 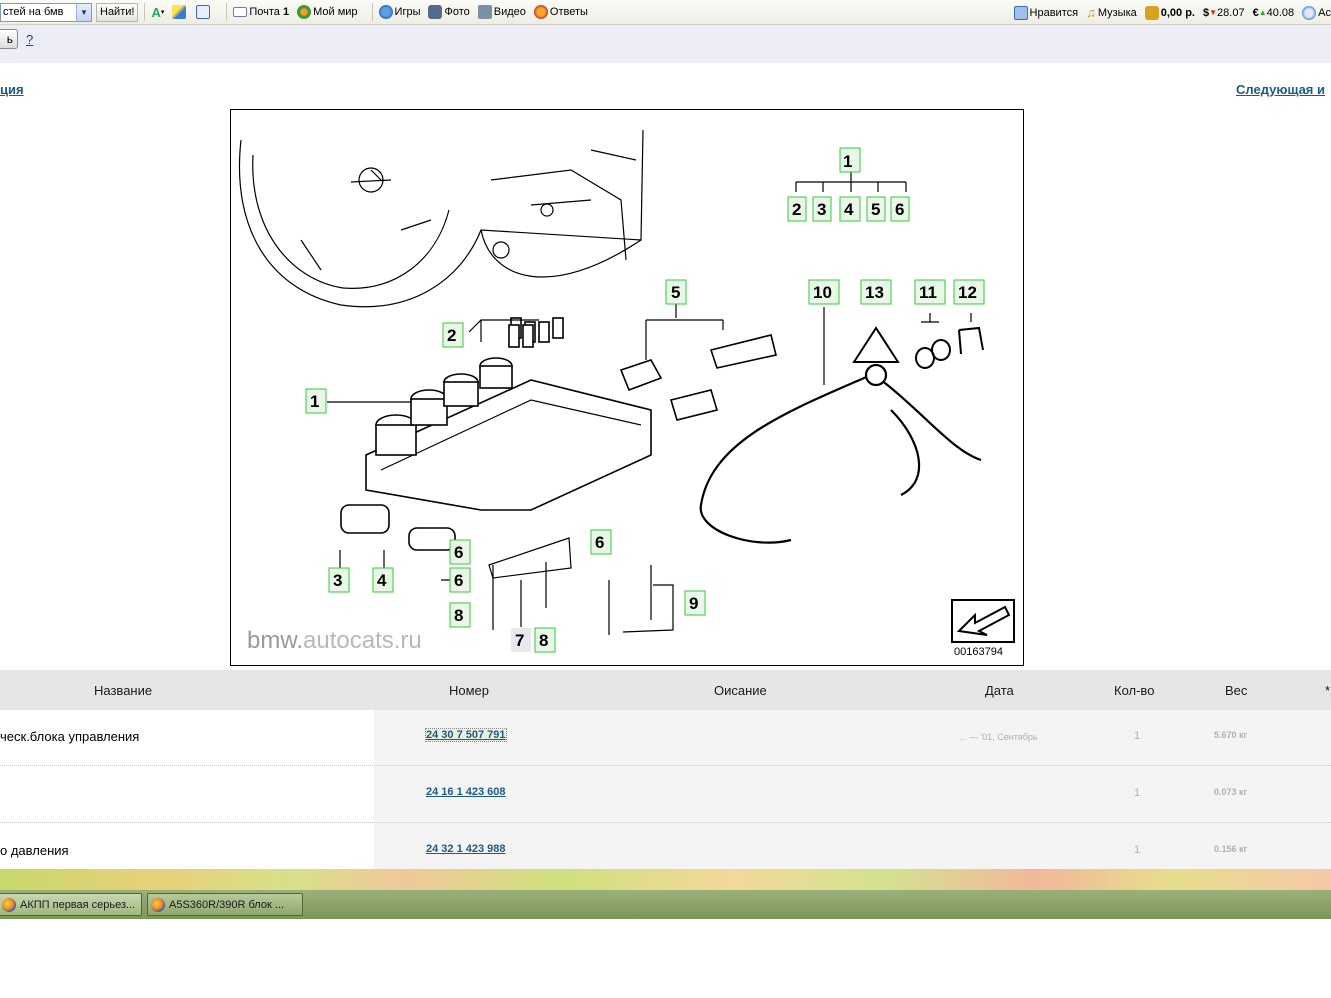 What do you see at coordinates (204, 12) in the screenshot?
I see `page-button` at bounding box center [204, 12].